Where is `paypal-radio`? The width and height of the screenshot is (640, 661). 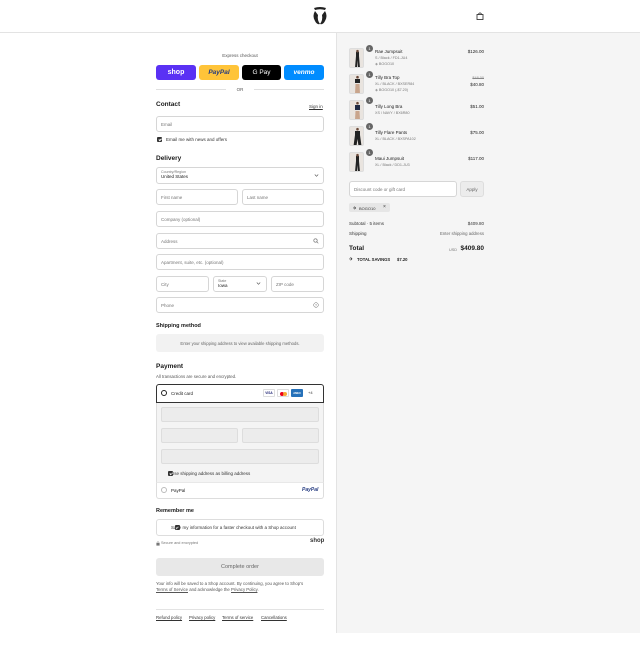
paypal-radio is located at coordinates (164, 490).